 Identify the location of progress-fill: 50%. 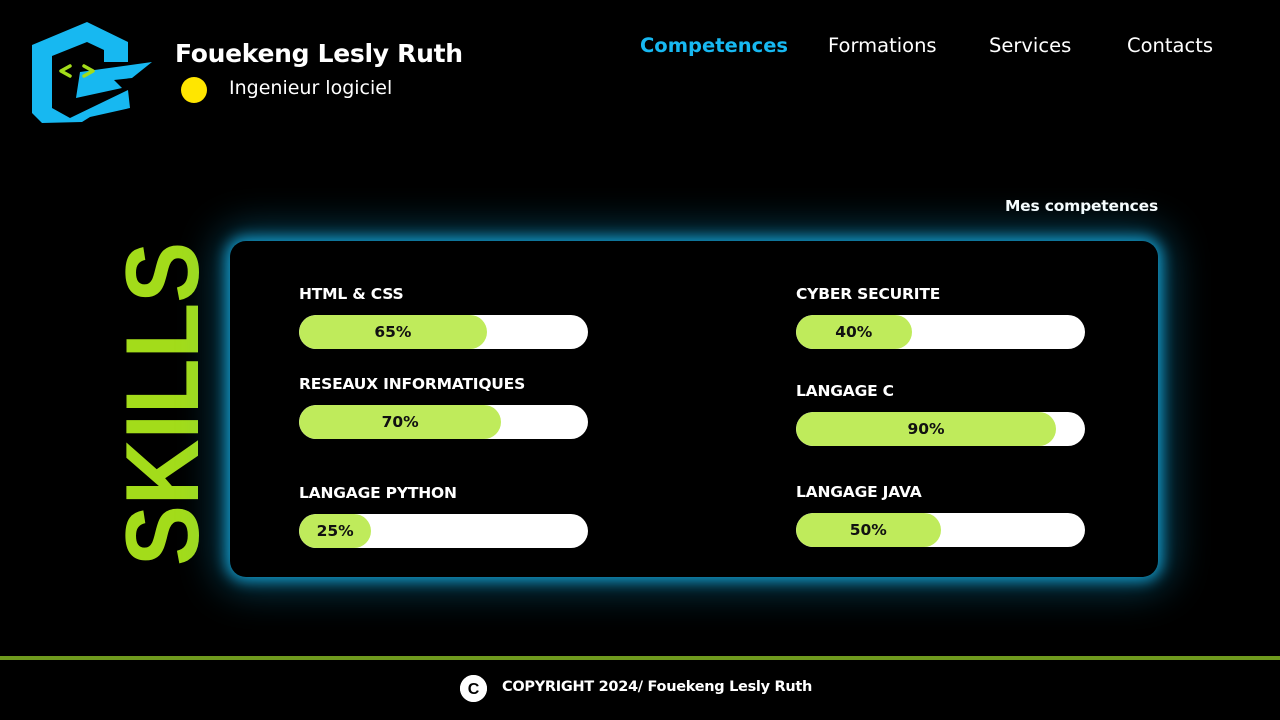
(868, 530).